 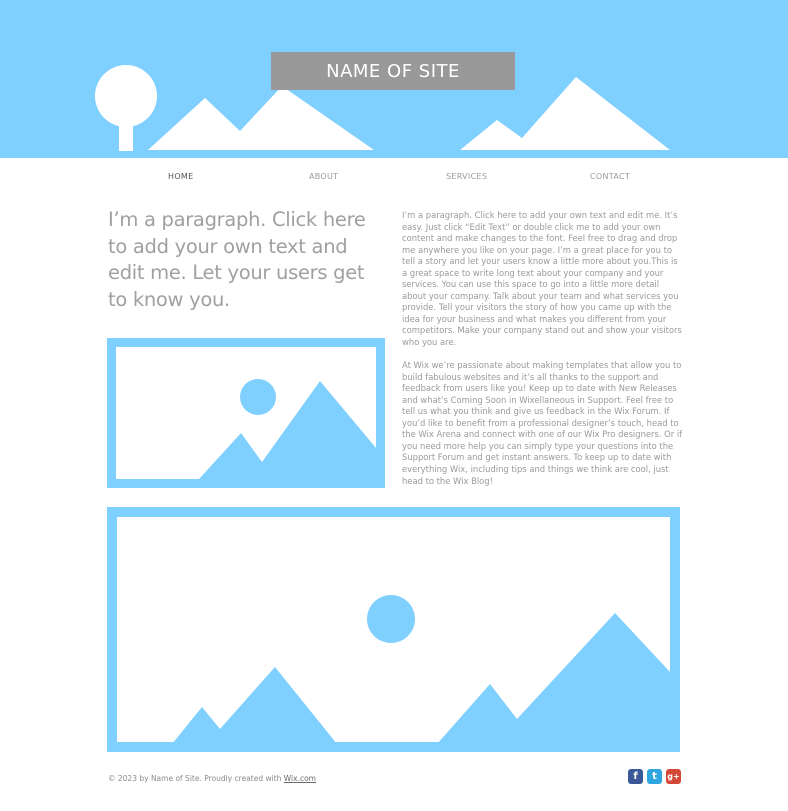 What do you see at coordinates (610, 176) in the screenshot?
I see `nav-item-contact: CONTACT` at bounding box center [610, 176].